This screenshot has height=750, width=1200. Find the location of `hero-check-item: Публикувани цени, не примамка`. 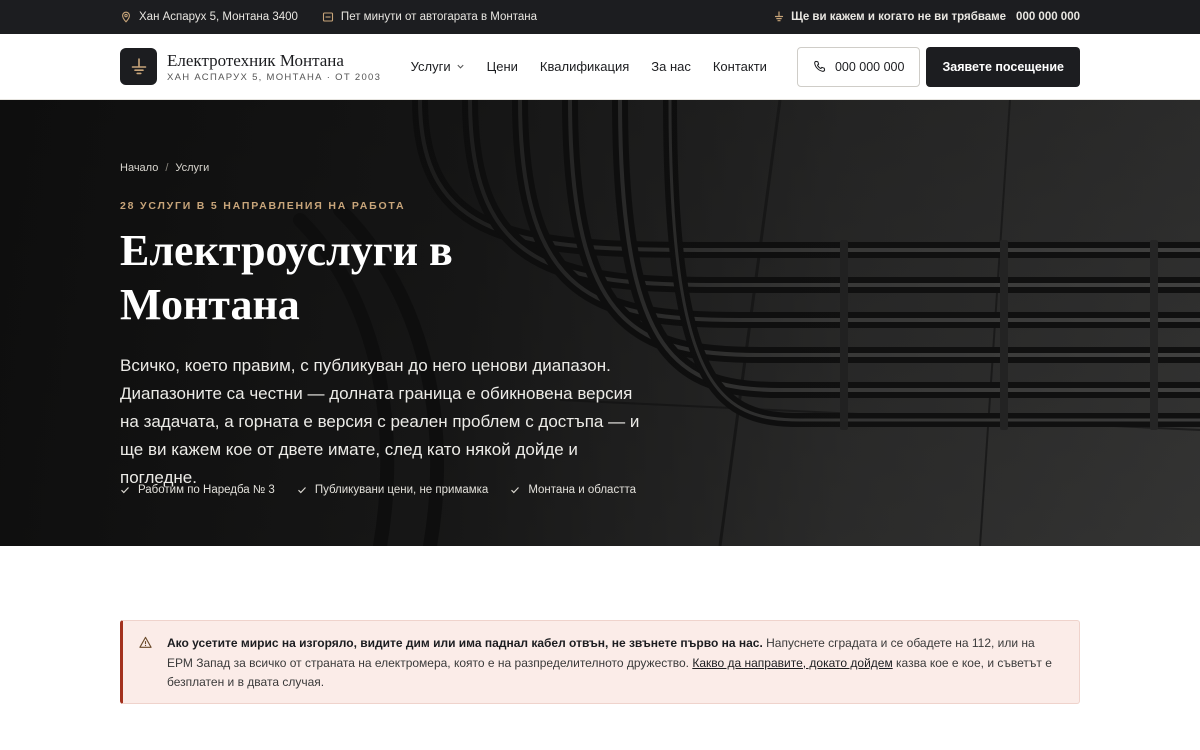

hero-check-item: Публикувани цени, не примамка is located at coordinates (393, 490).